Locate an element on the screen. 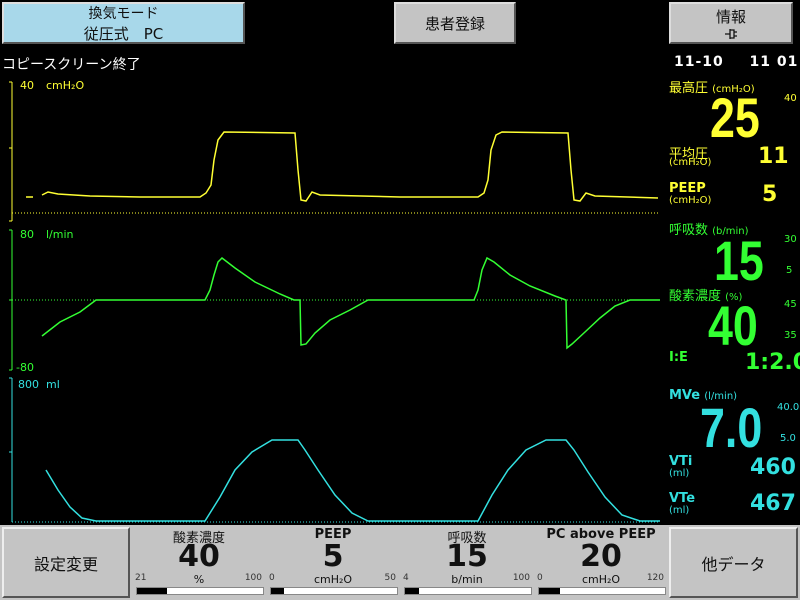 This screenshot has width=800, height=600. mve-value: 7.0 is located at coordinates (731, 427).